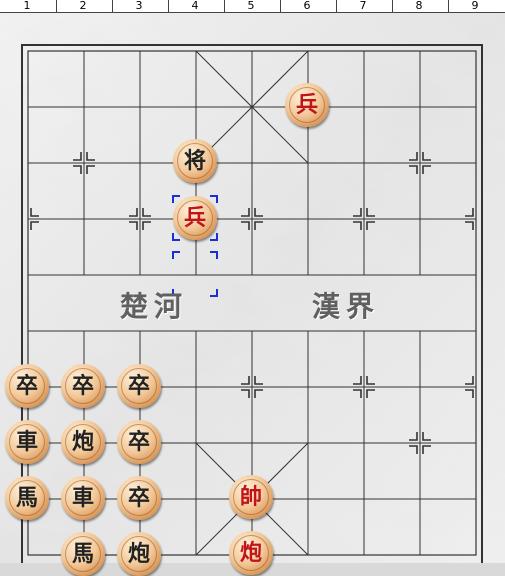 Image resolution: width=505 pixels, height=576 pixels. I want to click on red-cannon-piece: 炮, so click(251, 553).